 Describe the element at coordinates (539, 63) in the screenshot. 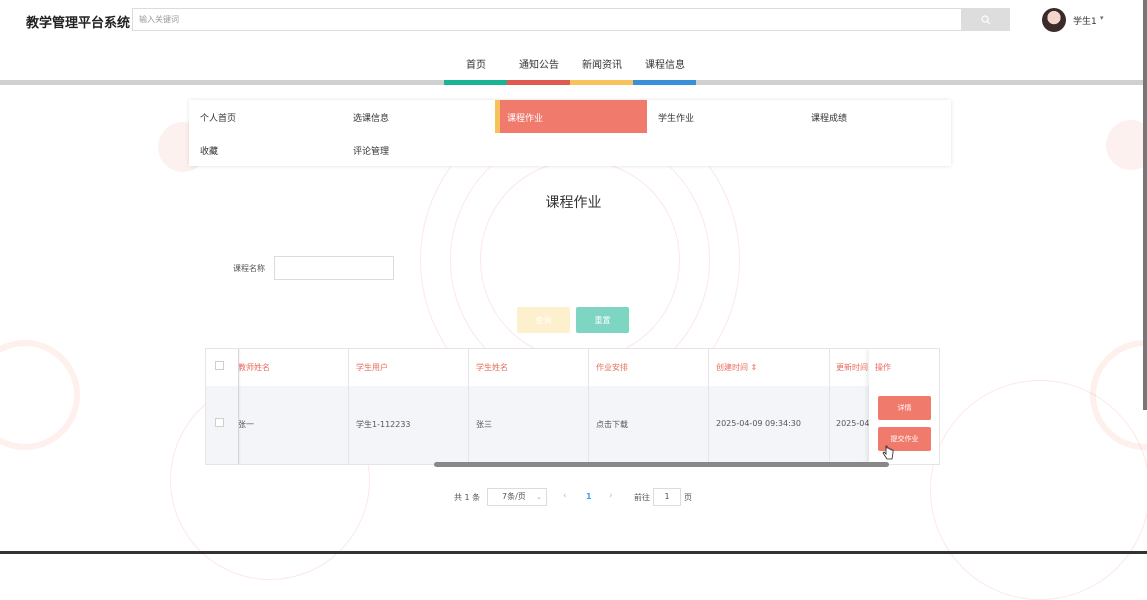

I see `nav-notice: 通知公告` at that location.